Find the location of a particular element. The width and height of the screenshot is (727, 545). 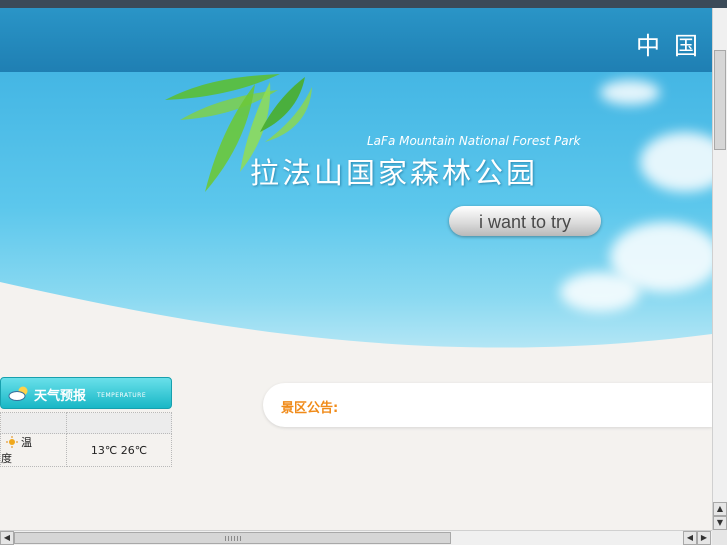

weather-title: 天气预报 is located at coordinates (60, 396).